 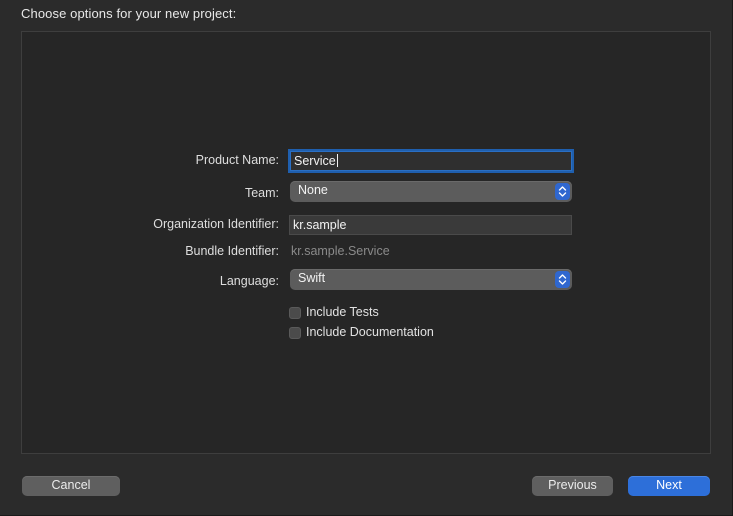 What do you see at coordinates (313, 190) in the screenshot?
I see `team-popup-value: None` at bounding box center [313, 190].